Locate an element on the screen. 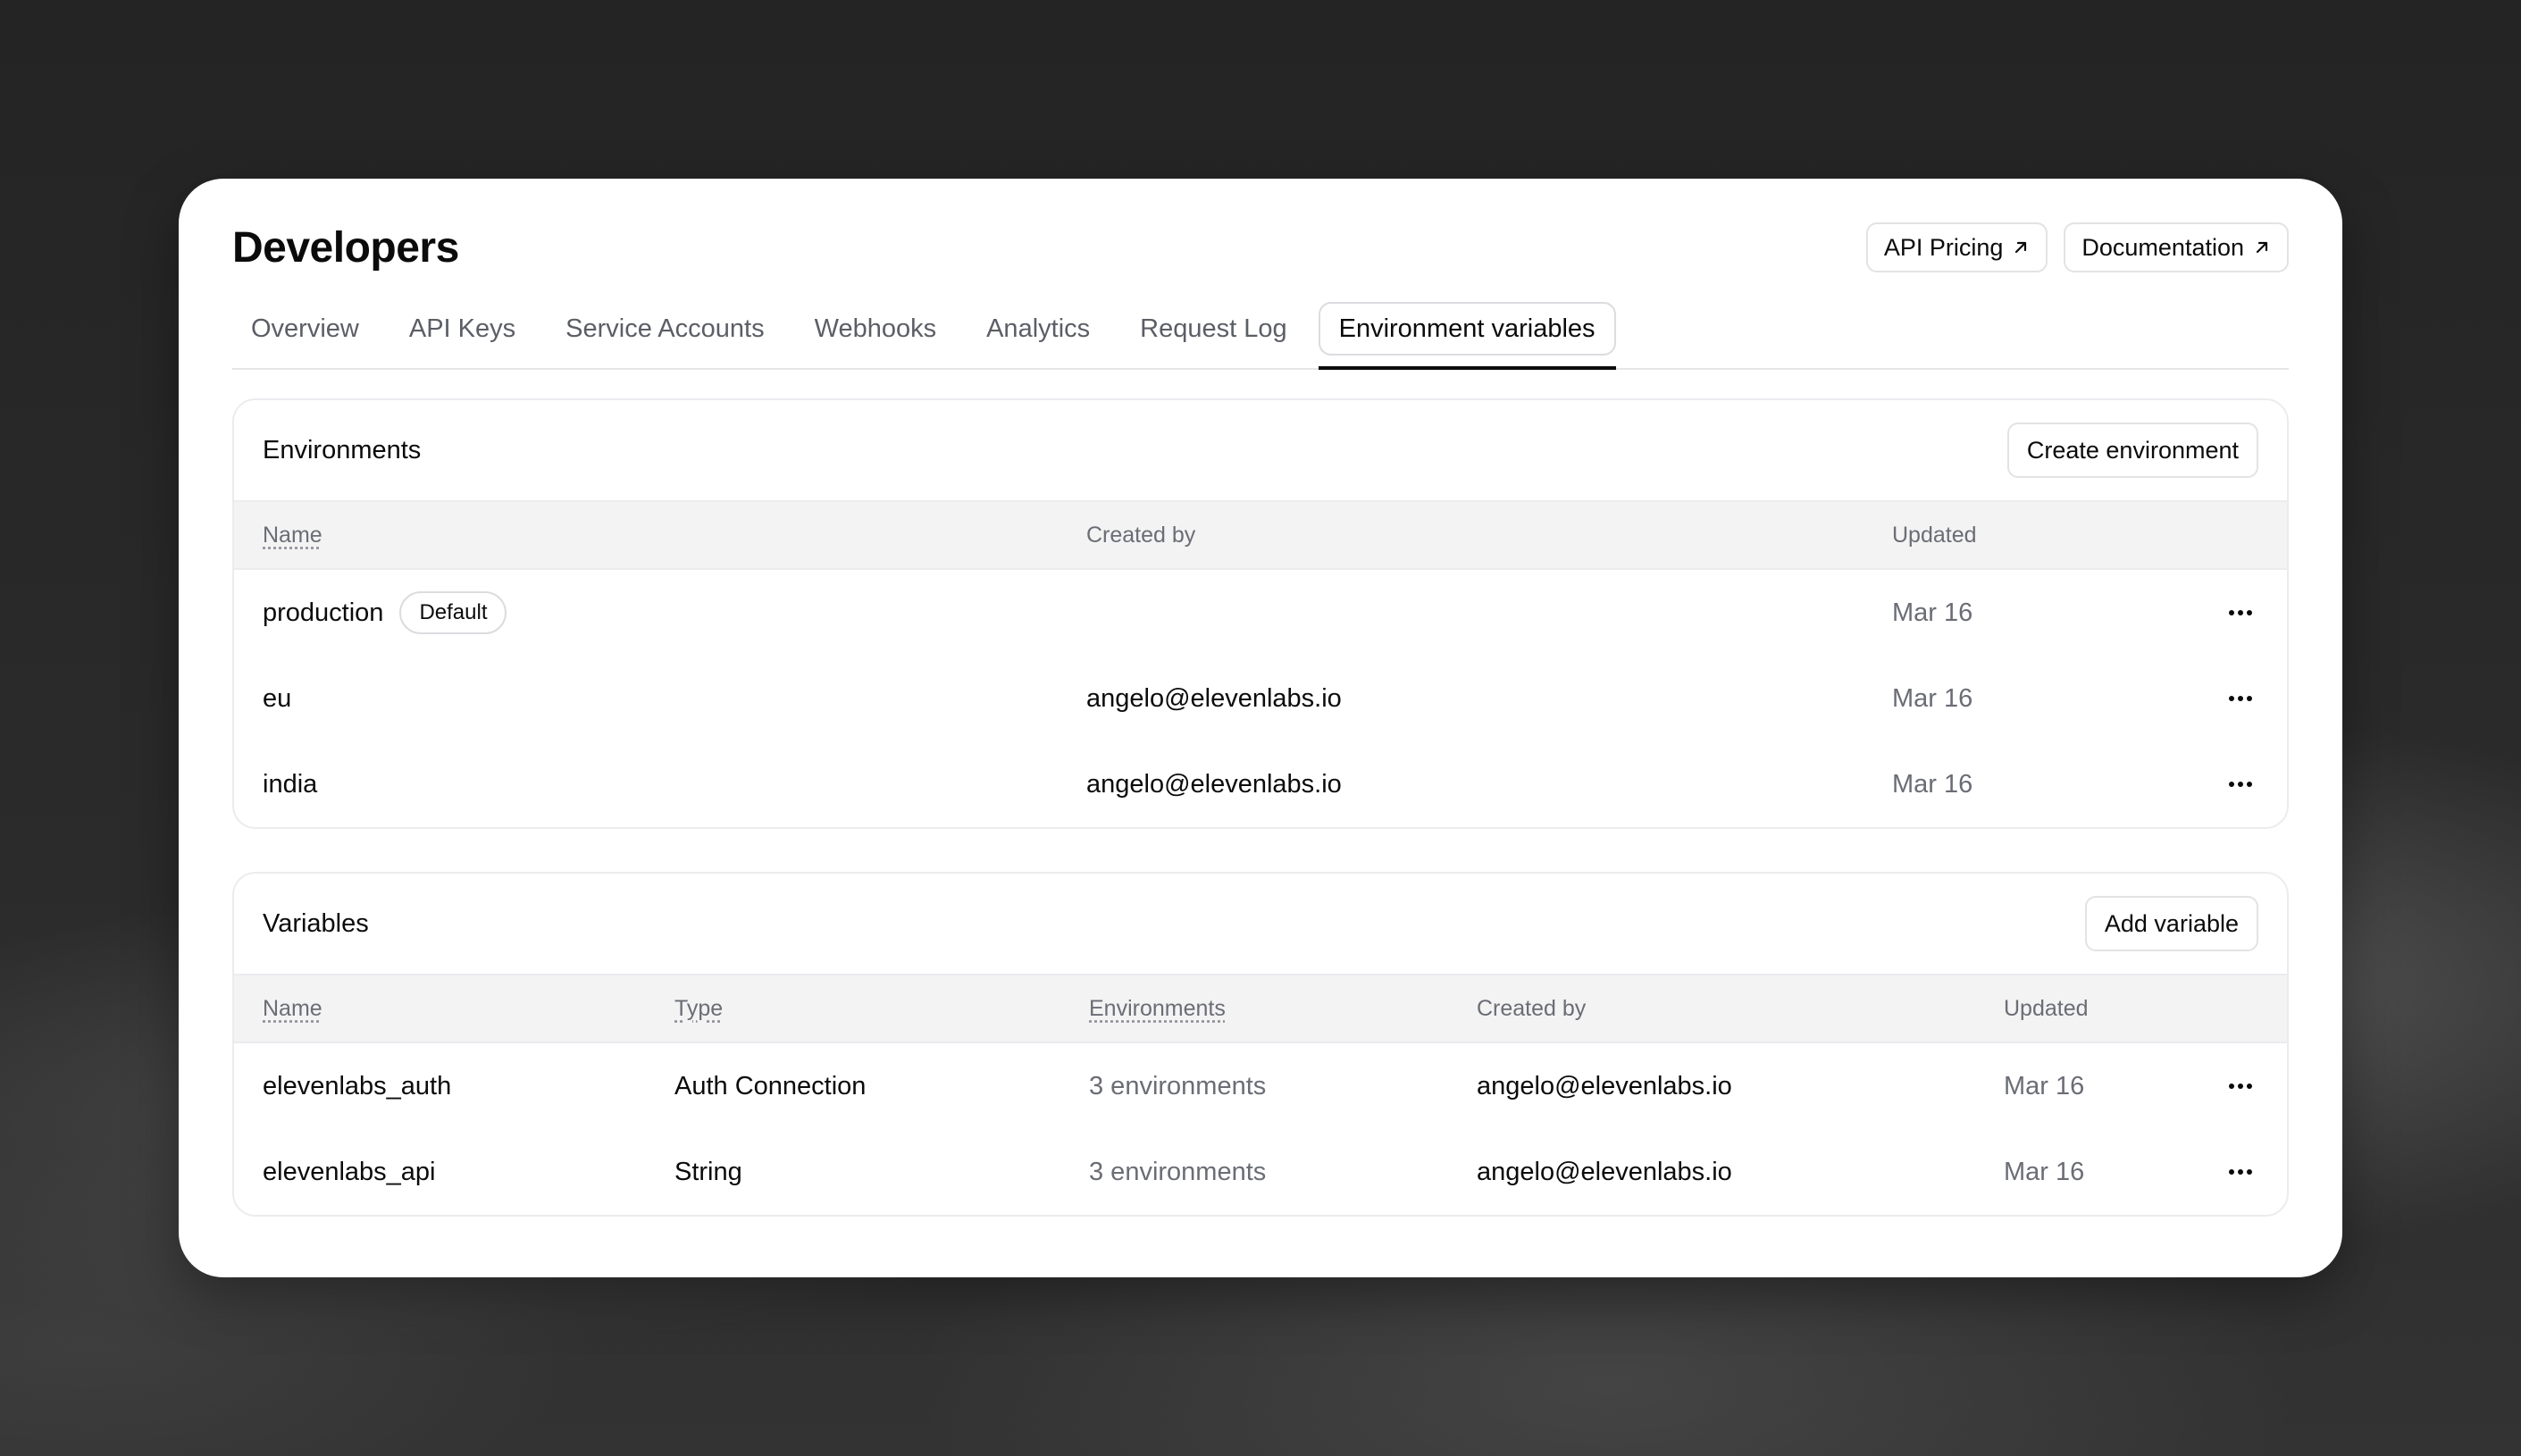 The height and width of the screenshot is (1456, 2521). table-row: india angelo@elevenlabs.io Mar 16 is located at coordinates (1260, 784).